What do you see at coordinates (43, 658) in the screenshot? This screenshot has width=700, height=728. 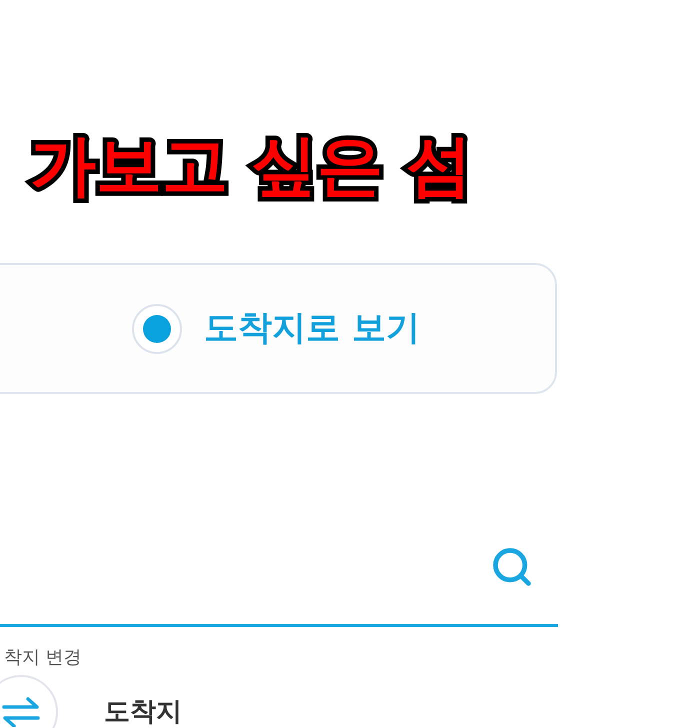 I see `swap-label: 착지 변경` at bounding box center [43, 658].